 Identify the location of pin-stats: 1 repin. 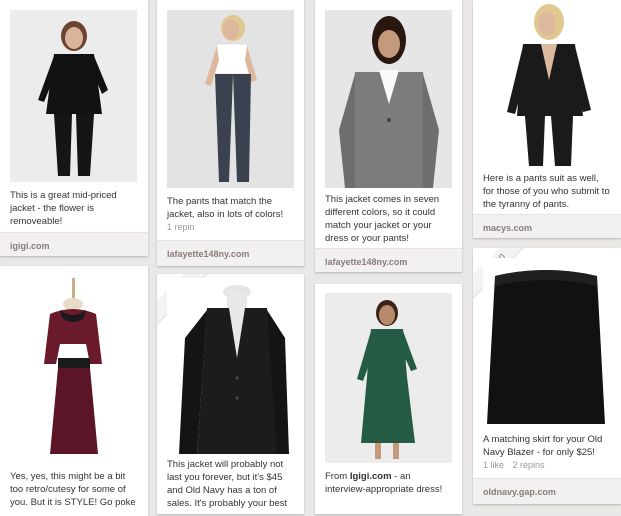
(230, 227).